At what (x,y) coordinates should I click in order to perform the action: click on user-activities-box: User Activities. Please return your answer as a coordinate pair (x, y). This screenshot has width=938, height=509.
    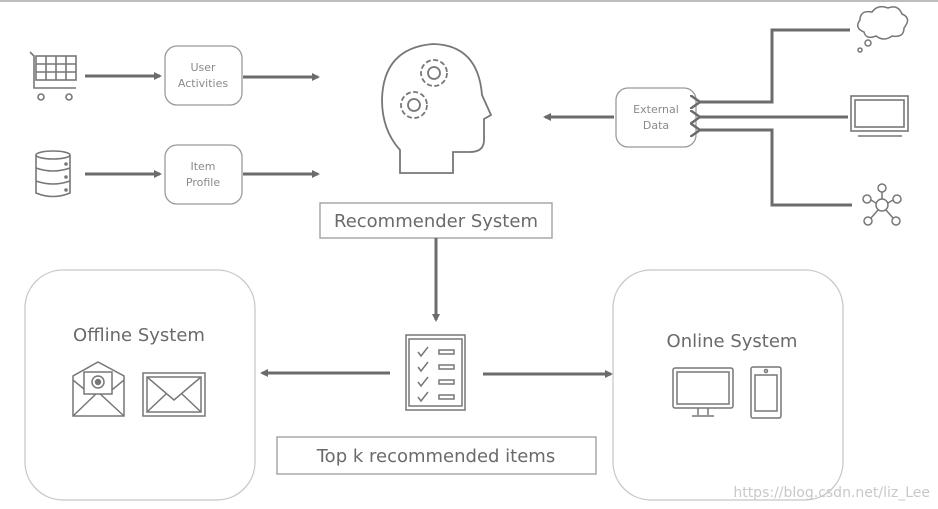
    Looking at the image, I should click on (203, 75).